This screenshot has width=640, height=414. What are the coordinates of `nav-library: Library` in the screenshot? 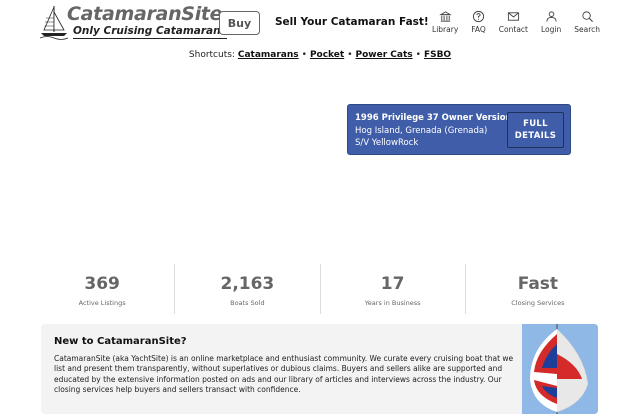 It's located at (445, 22).